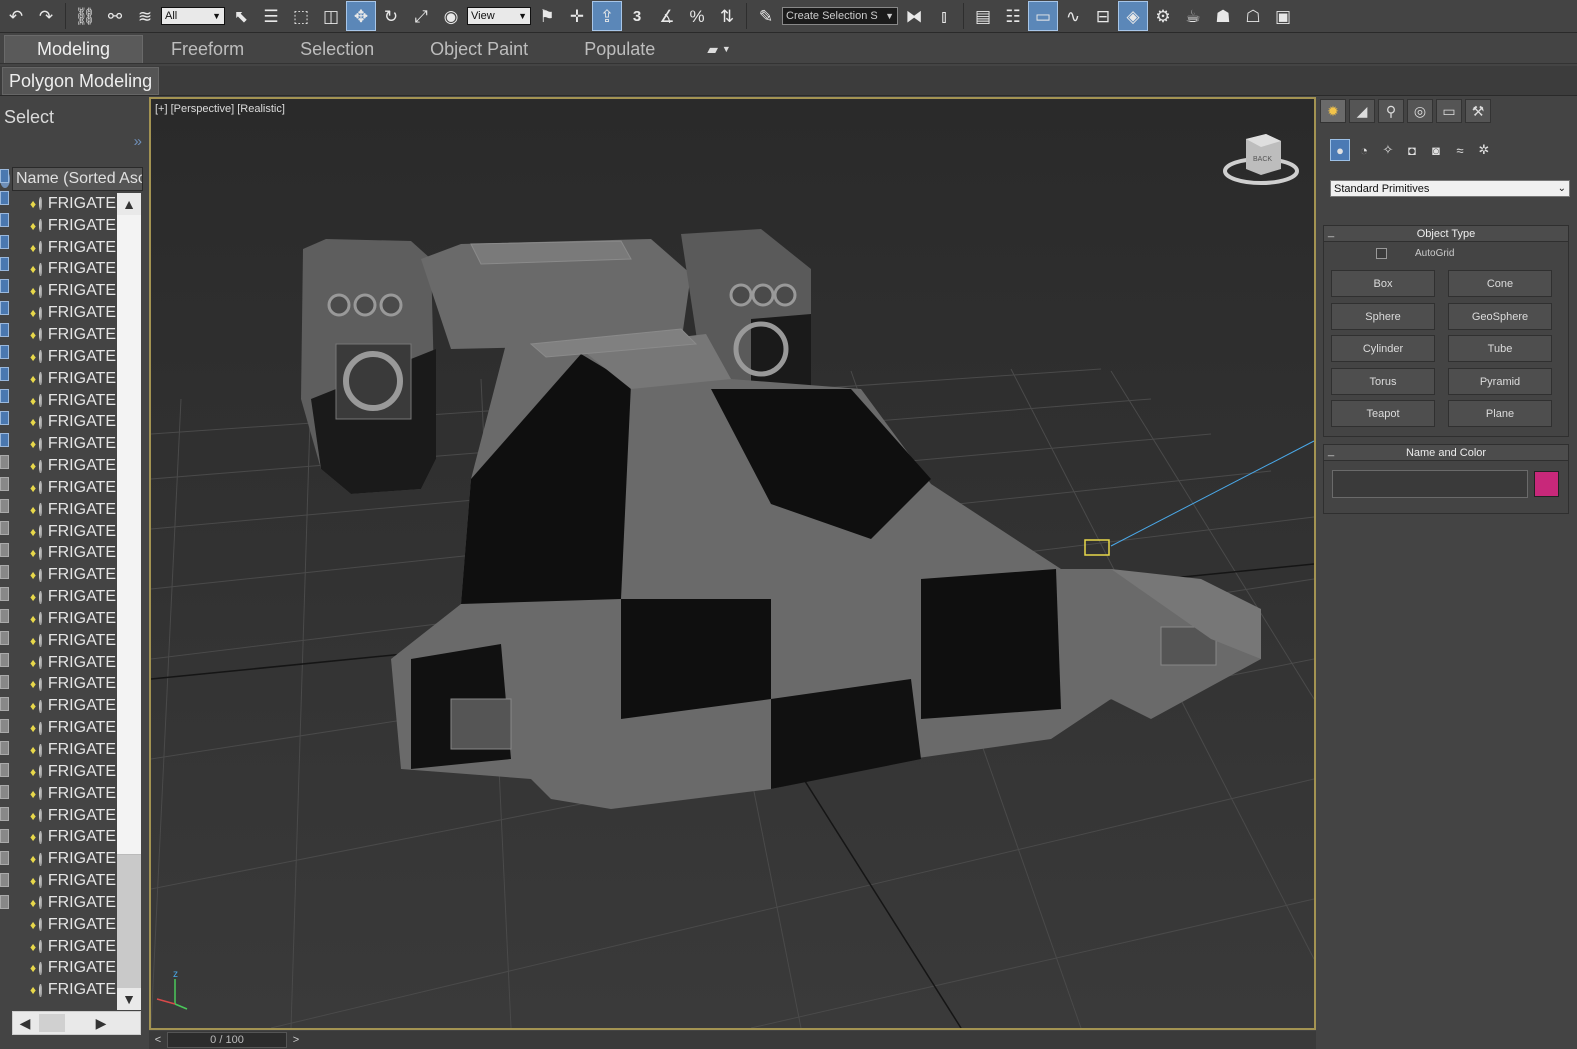 Image resolution: width=1577 pixels, height=1049 pixels. Describe the element at coordinates (1333, 111) in the screenshot. I see `create-tab-sun-icon: ✹` at that location.